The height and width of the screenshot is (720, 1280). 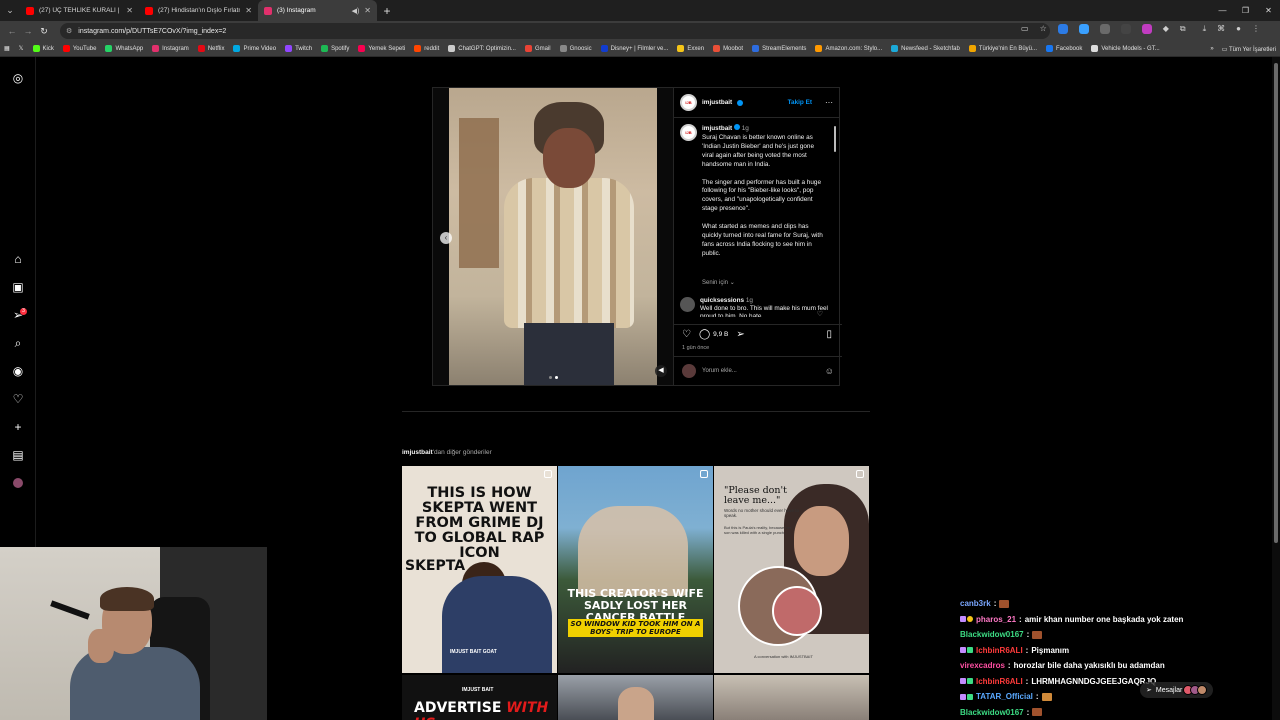 What do you see at coordinates (362, 48) in the screenshot?
I see `yemek-sepeti-icon` at bounding box center [362, 48].